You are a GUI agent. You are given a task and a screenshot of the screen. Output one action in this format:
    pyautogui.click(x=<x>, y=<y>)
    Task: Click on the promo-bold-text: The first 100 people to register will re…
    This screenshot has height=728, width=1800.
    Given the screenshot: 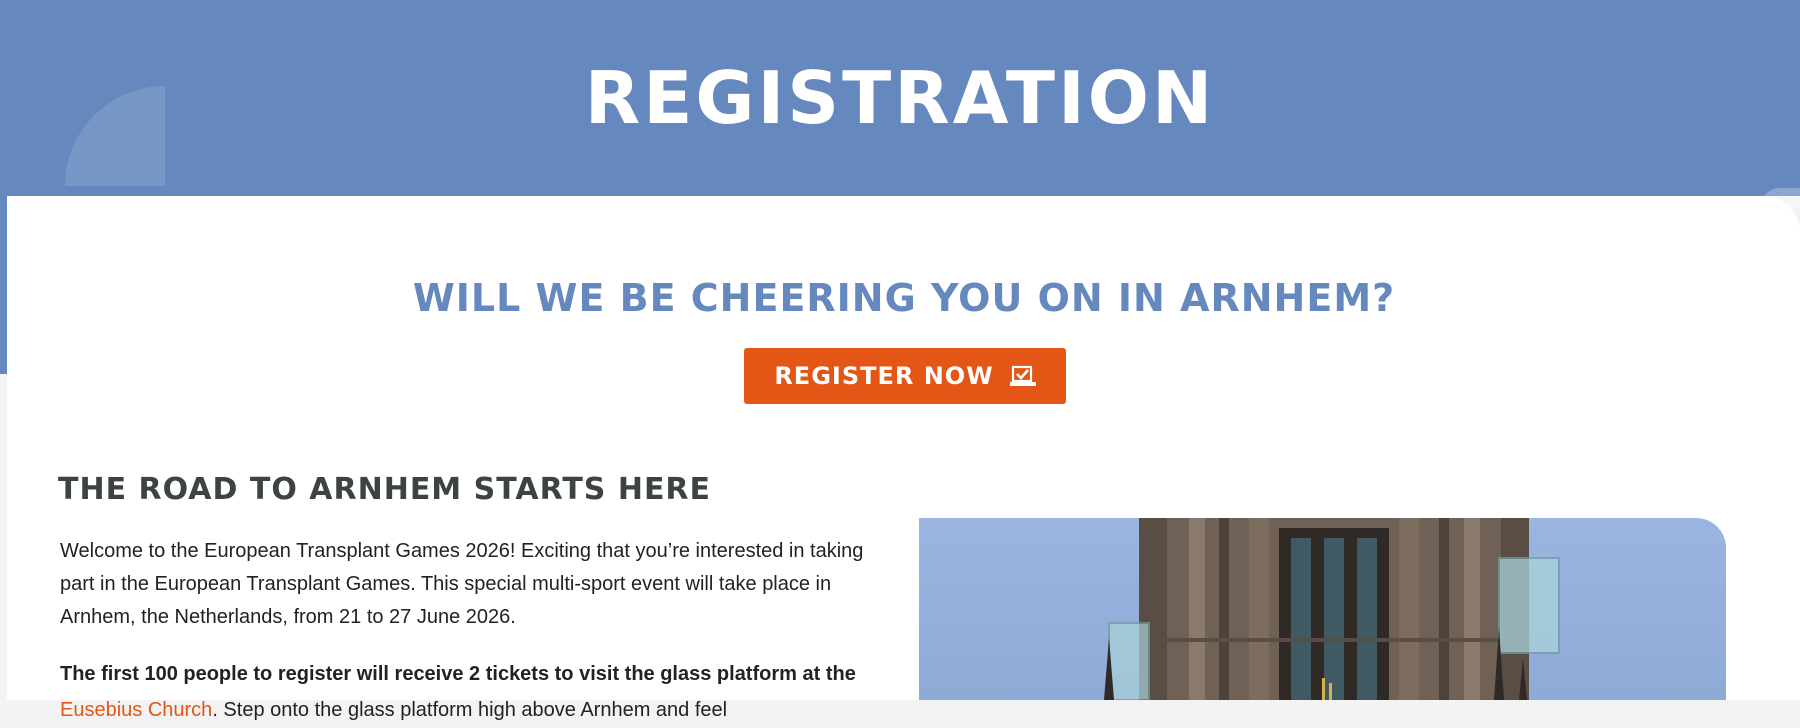 What is the action you would take?
    pyautogui.click(x=428, y=674)
    